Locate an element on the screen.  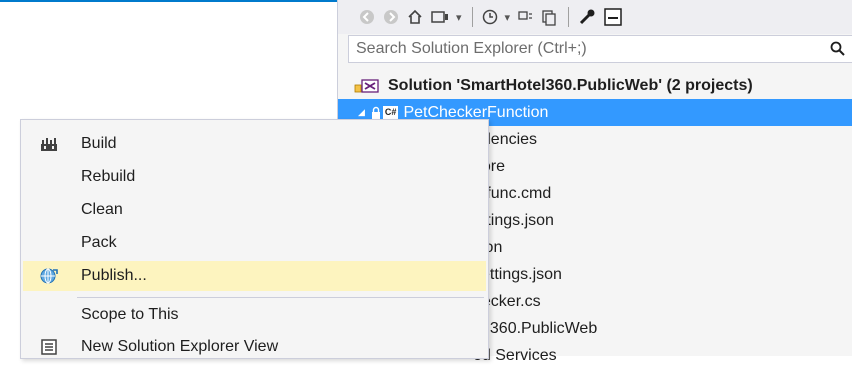
search-icon is located at coordinates (838, 49).